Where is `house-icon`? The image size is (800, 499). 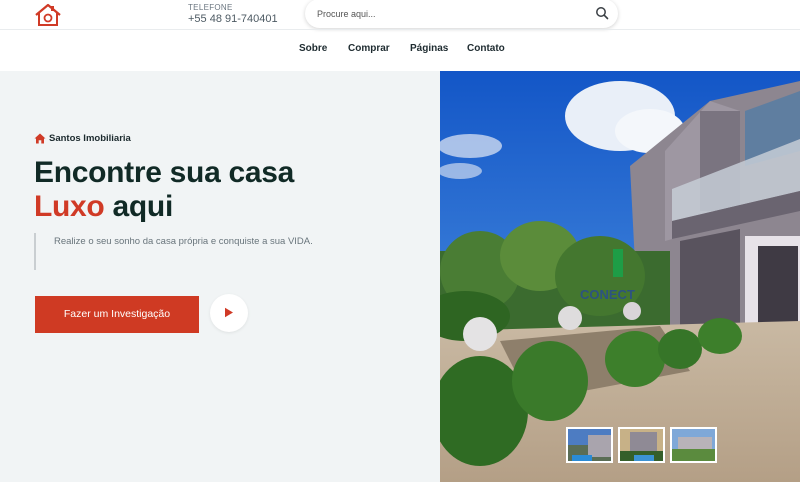 house-icon is located at coordinates (40, 138).